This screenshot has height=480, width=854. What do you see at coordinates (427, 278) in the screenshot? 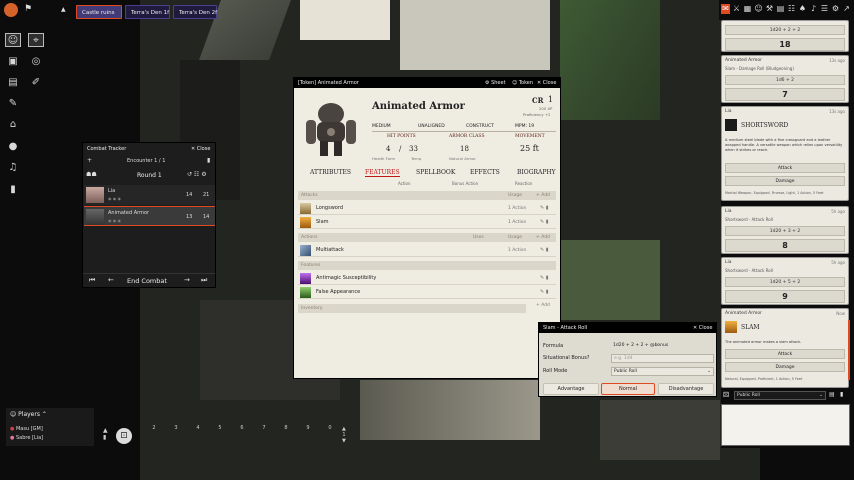
I see `feature-item: Antimagic Susceptibility ✎ ▮` at bounding box center [427, 278].